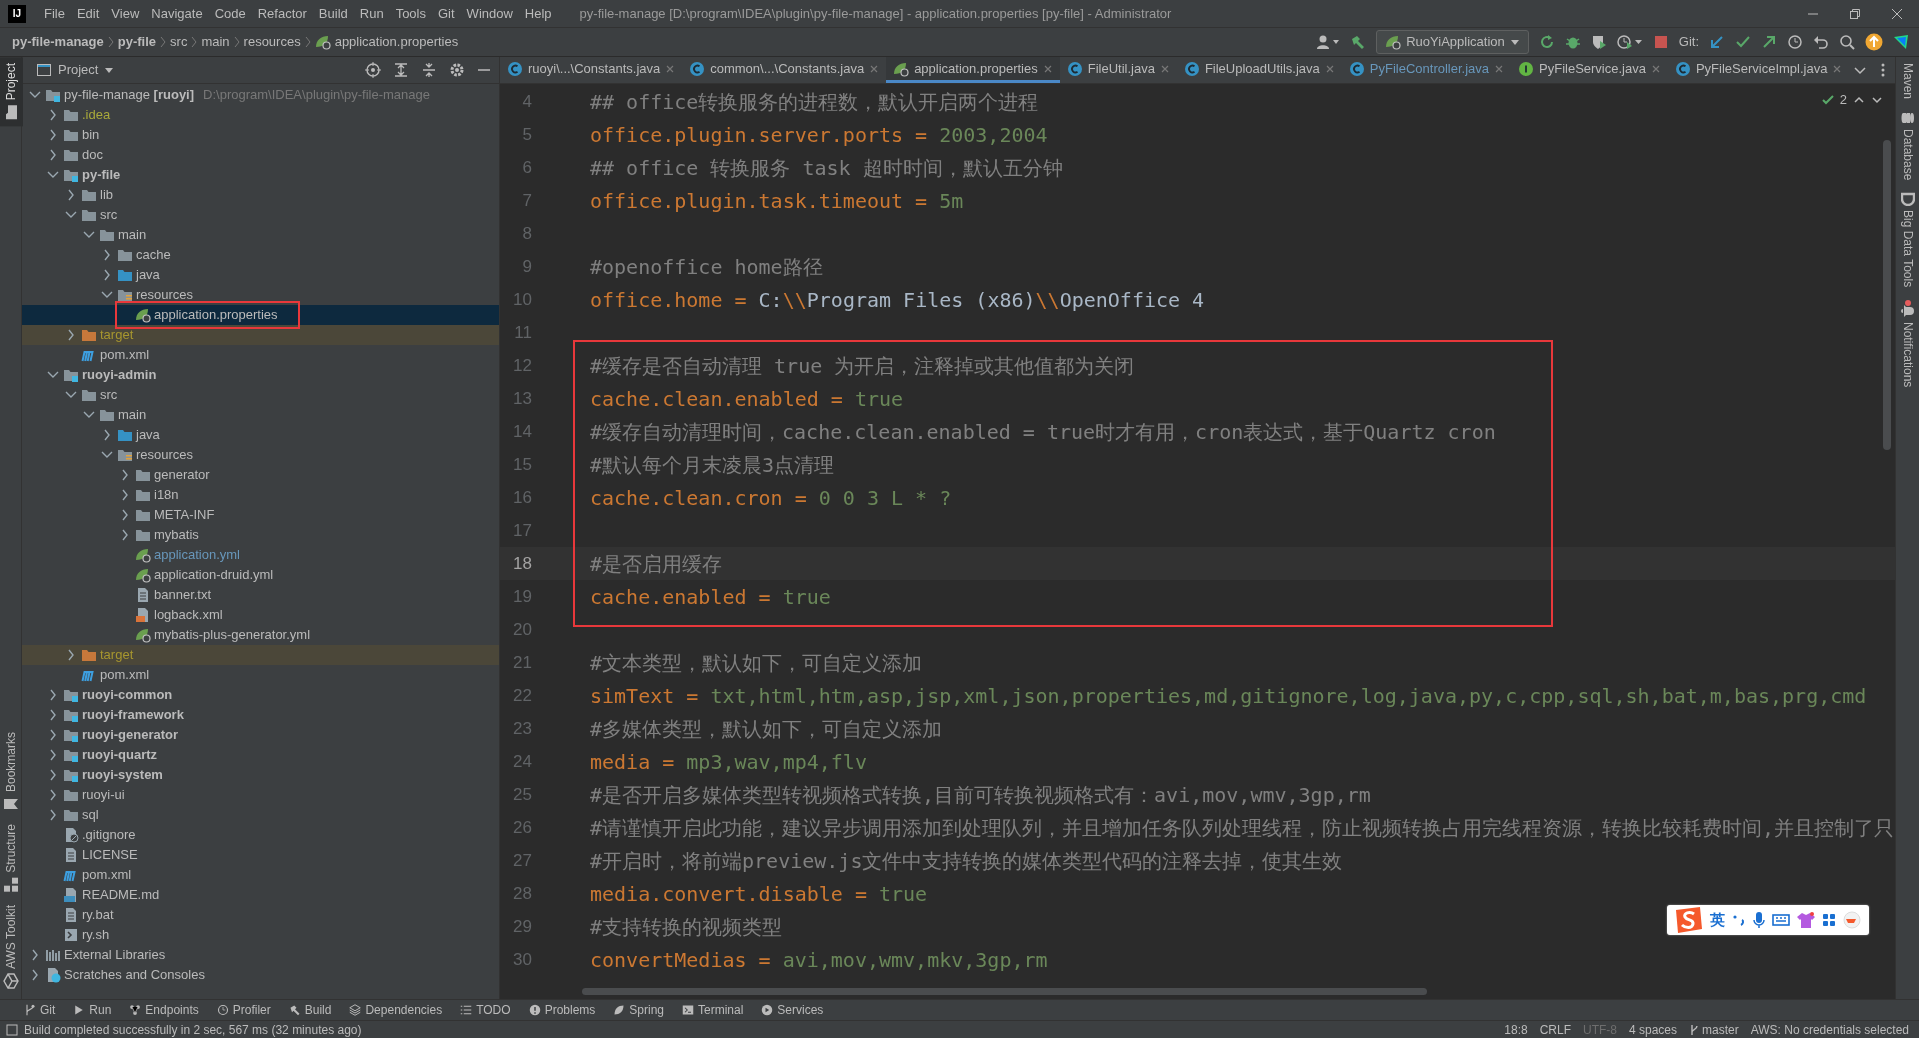 Image resolution: width=1919 pixels, height=1038 pixels. I want to click on editor-tab: PyFileService.java, so click(1589, 70).